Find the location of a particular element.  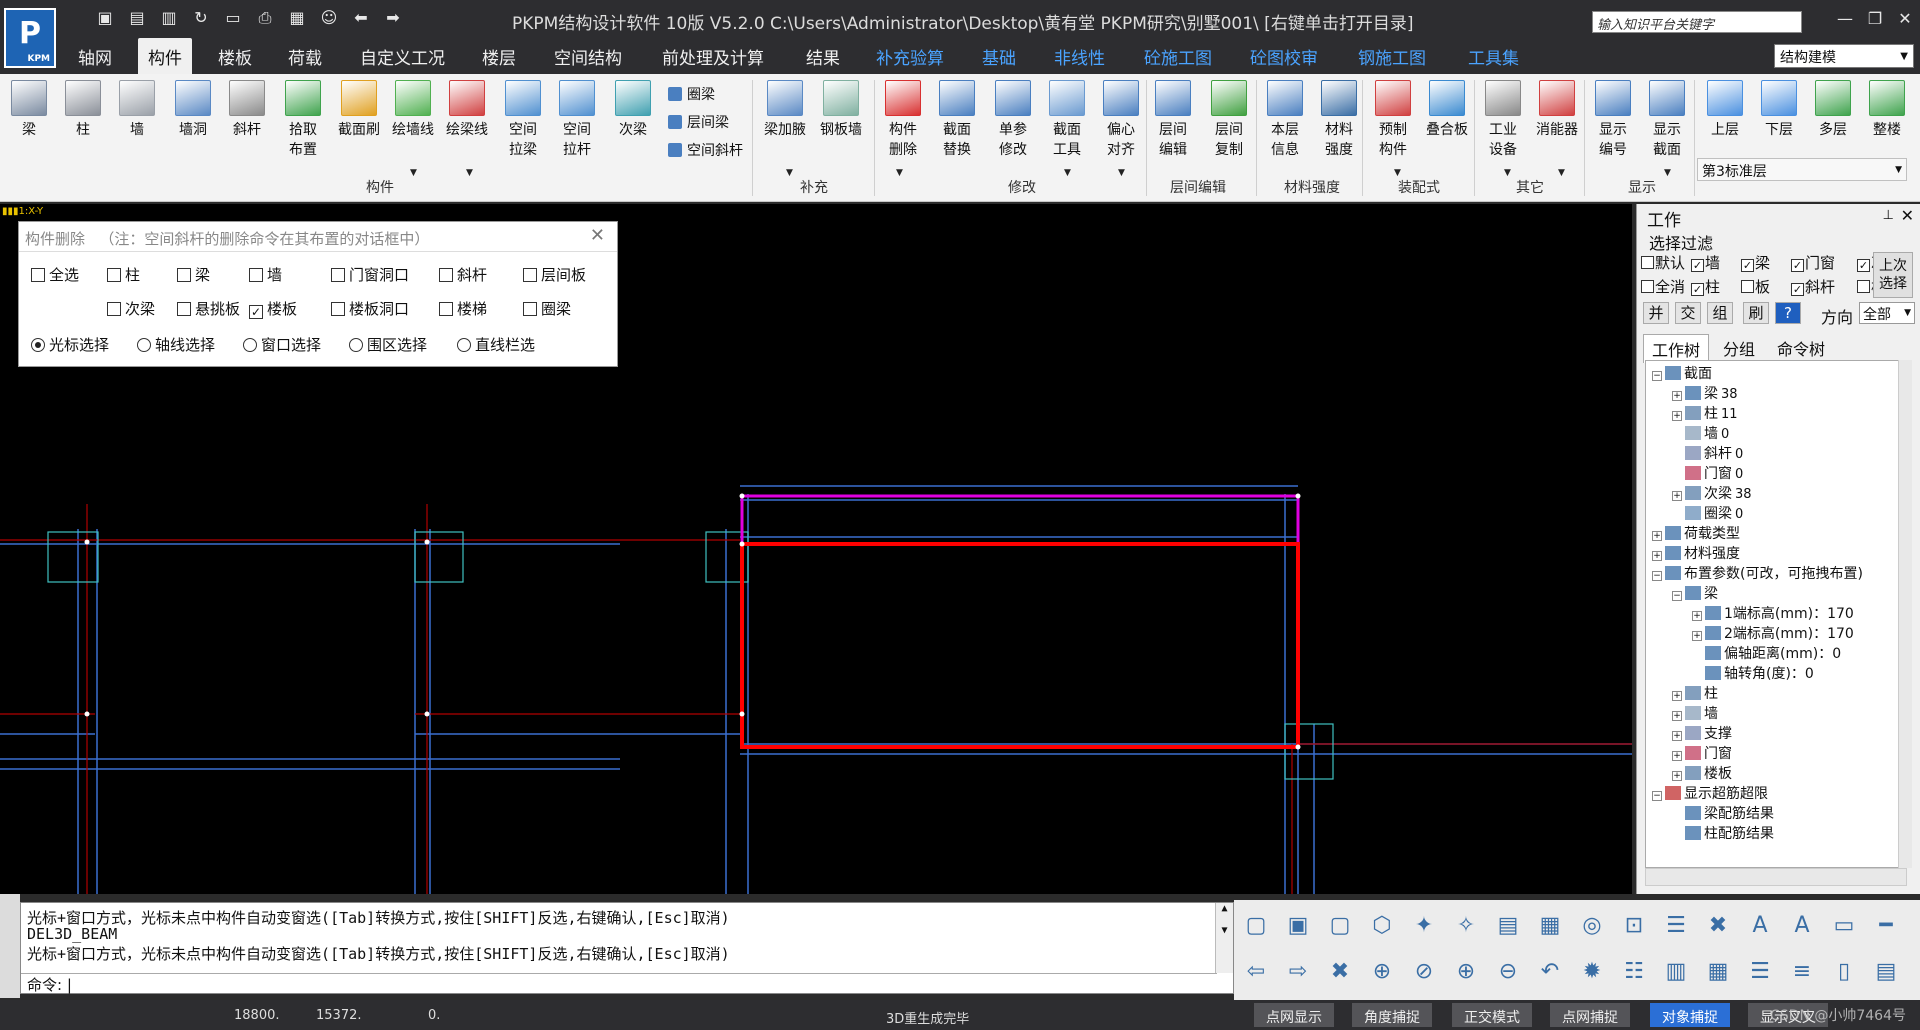

clipboard-icon: ▦ is located at coordinates (297, 18).